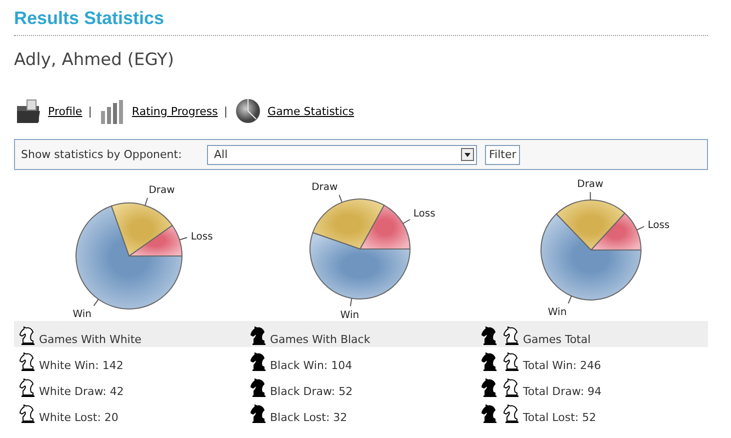 Image resolution: width=731 pixels, height=438 pixels. What do you see at coordinates (361, 18) in the screenshot?
I see `page-title: Results Statistics` at bounding box center [361, 18].